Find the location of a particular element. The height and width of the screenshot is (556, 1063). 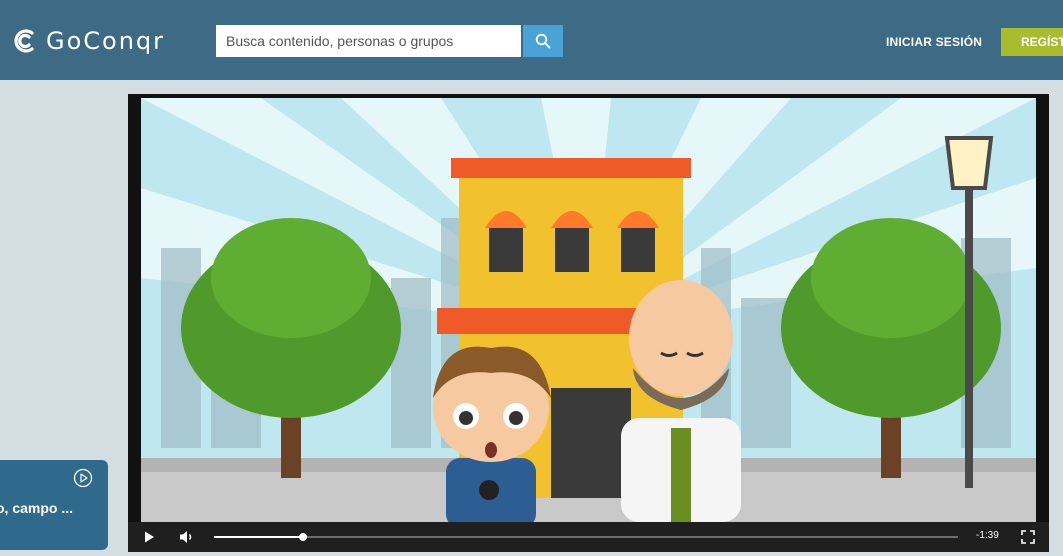

login-link: INICIAR SESIÓN is located at coordinates (934, 42).